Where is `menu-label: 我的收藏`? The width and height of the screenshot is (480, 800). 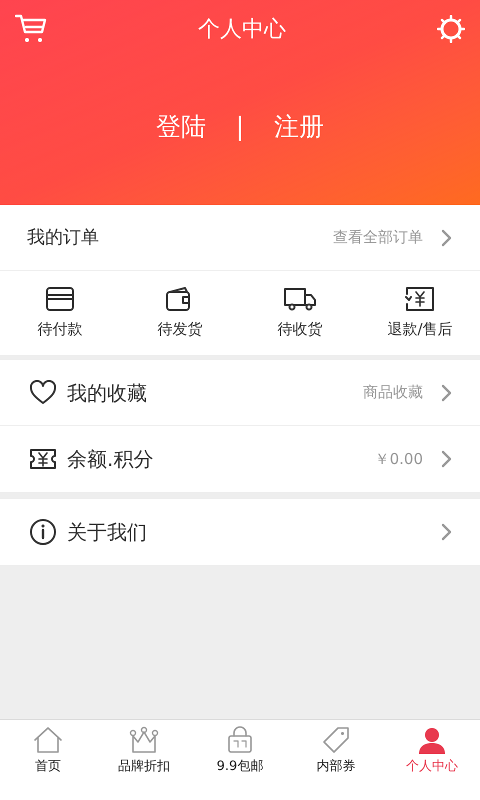
menu-label: 我的收藏 is located at coordinates (107, 393).